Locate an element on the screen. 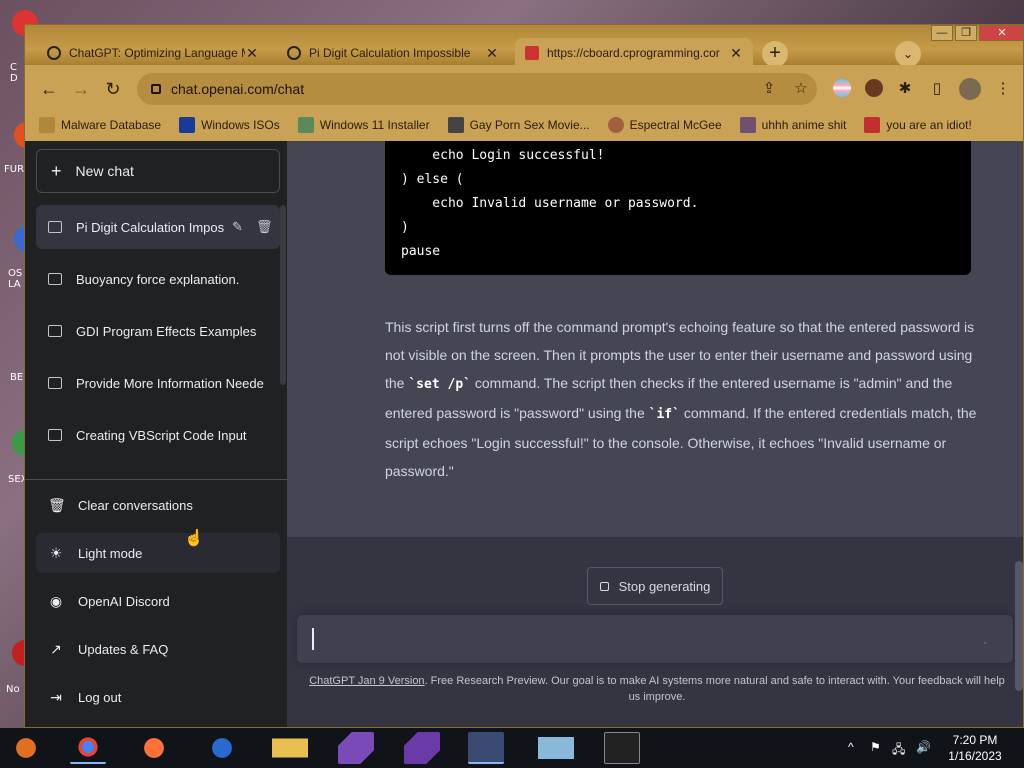  clear-conversations-button: 🗑 Clear conversations is located at coordinates (158, 505).